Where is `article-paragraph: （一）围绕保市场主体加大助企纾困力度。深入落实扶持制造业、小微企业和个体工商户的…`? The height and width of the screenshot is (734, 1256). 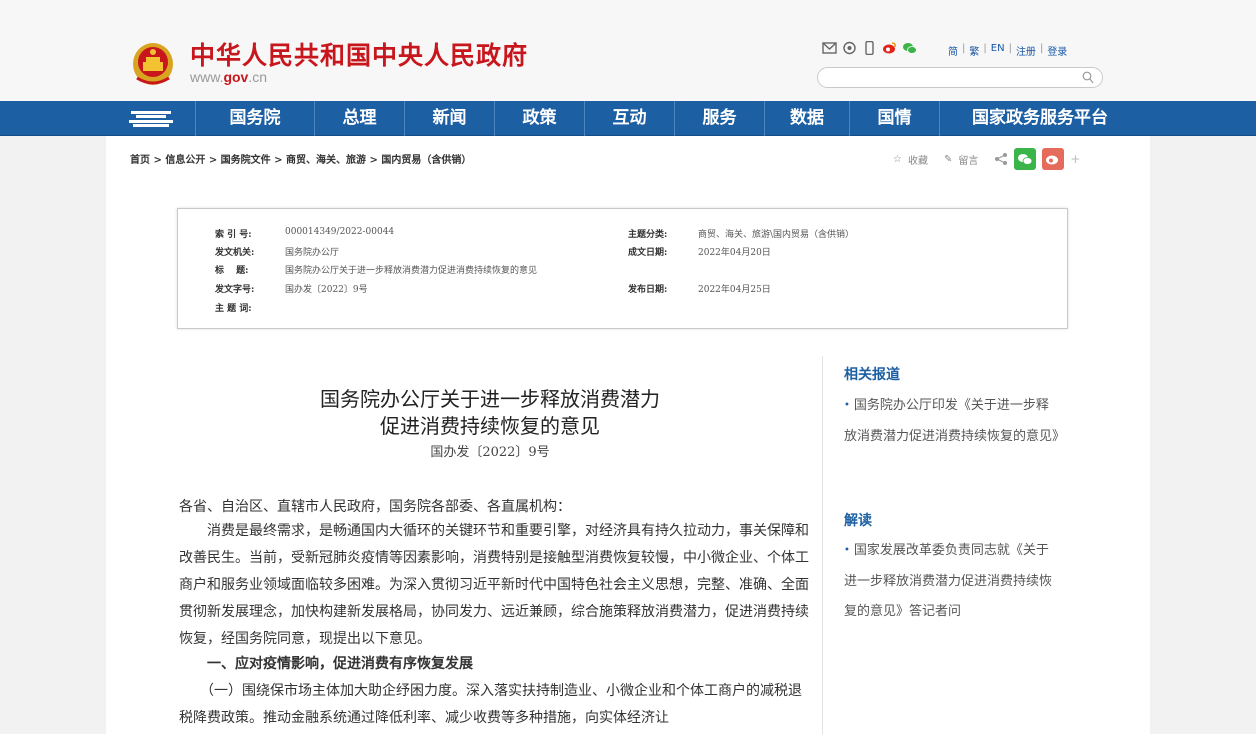 article-paragraph: （一）围绕保市场主体加大助企纾困力度。深入落实扶持制造业、小微企业和个体工商户的… is located at coordinates (490, 704).